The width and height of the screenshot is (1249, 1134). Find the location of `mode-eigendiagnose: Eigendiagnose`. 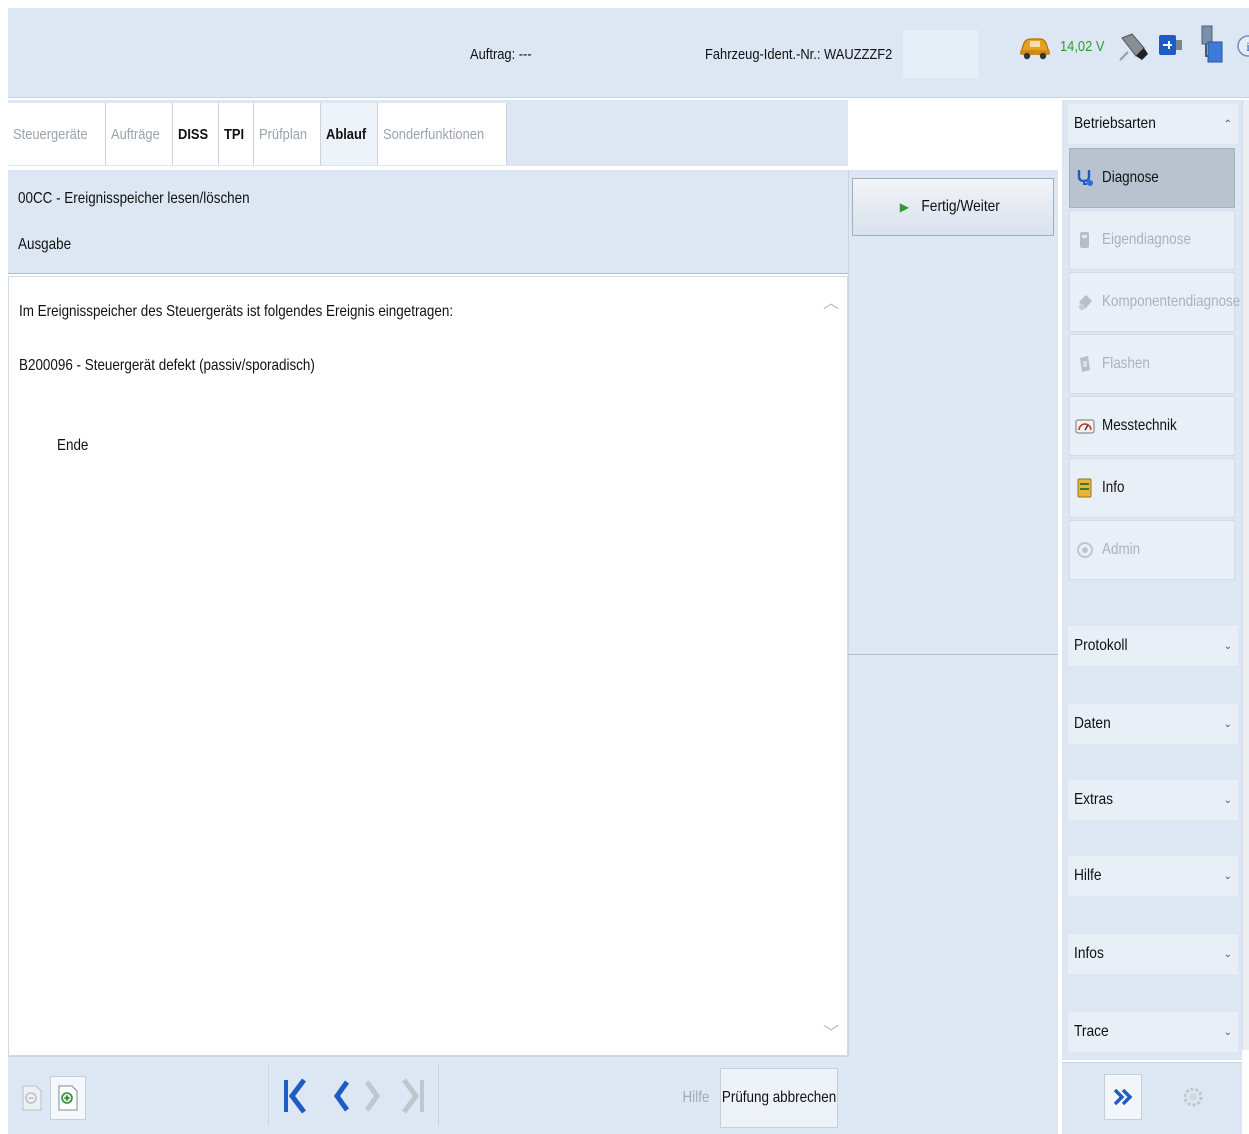

mode-eigendiagnose: Eigendiagnose is located at coordinates (1152, 240).